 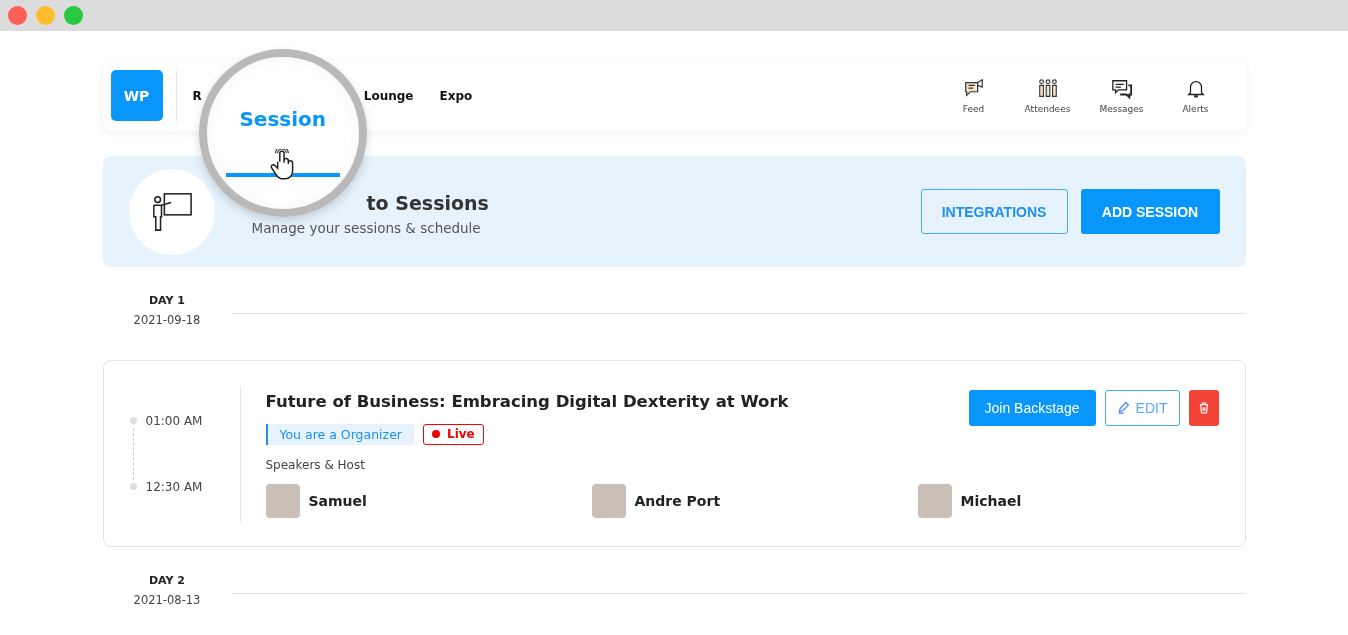 I want to click on speakers-label: Speakers & Host, so click(x=315, y=464).